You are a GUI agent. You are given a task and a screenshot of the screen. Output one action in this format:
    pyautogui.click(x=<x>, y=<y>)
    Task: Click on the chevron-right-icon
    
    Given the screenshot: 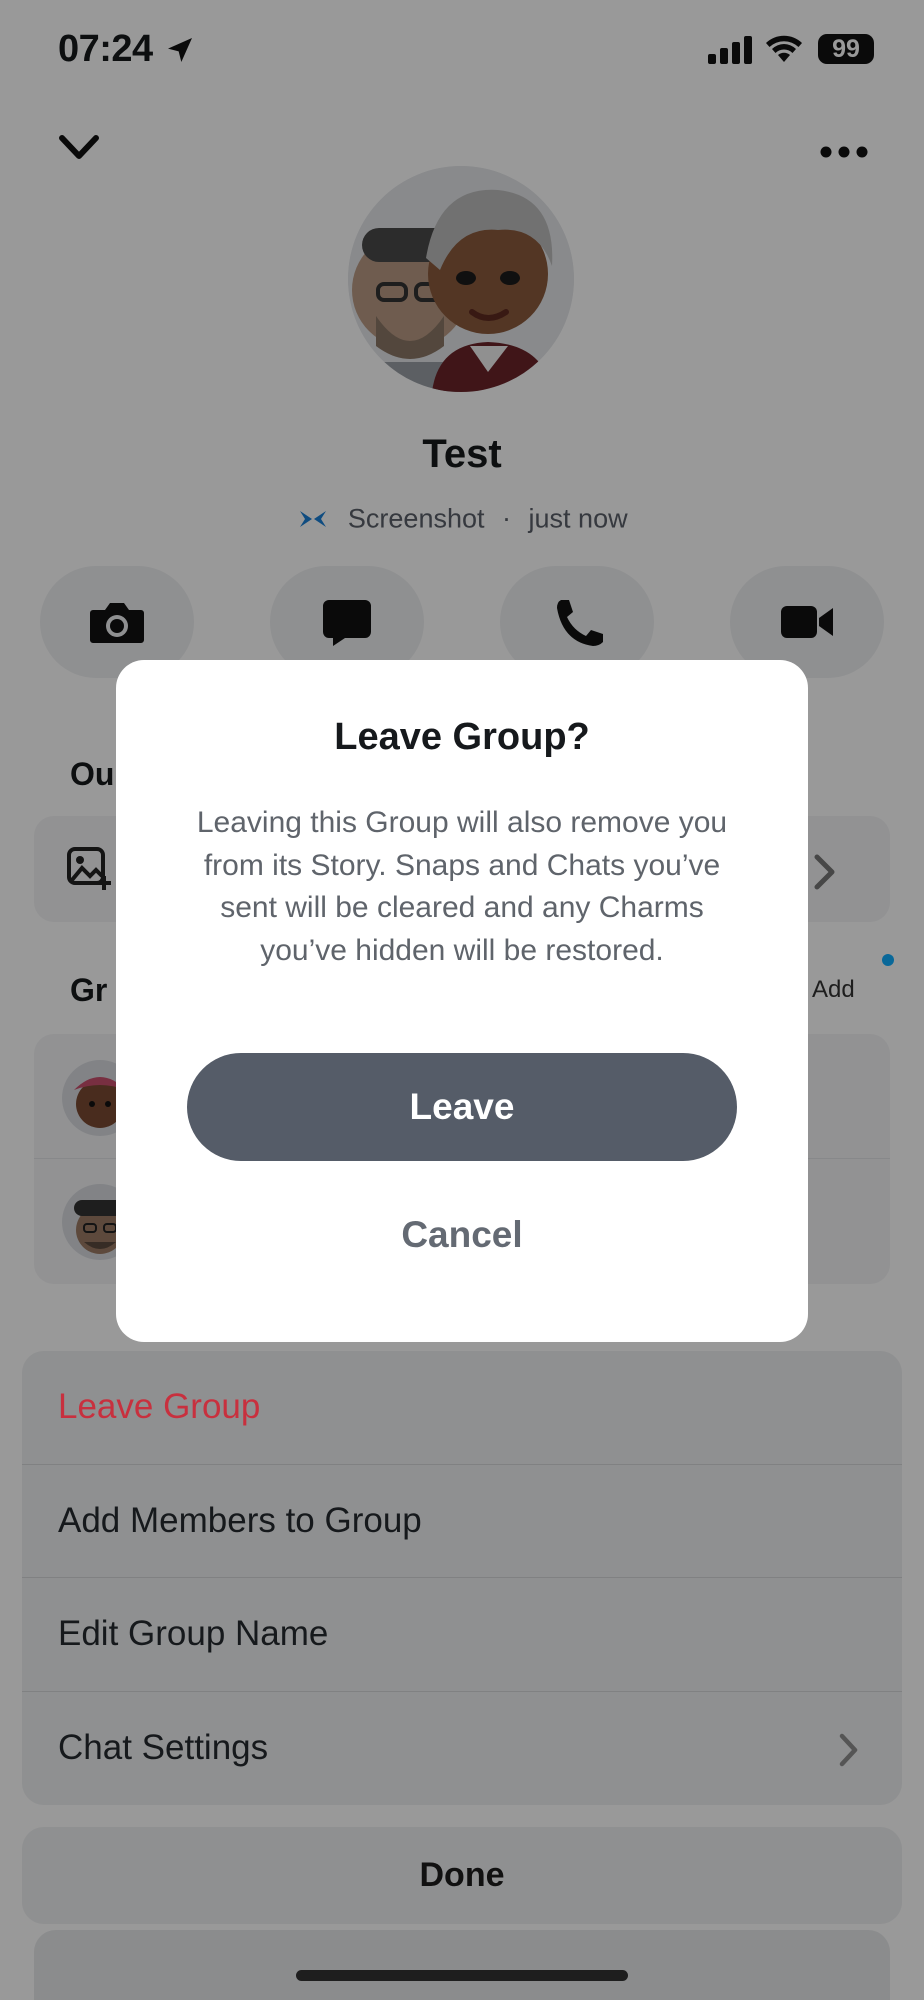 What is the action you would take?
    pyautogui.click(x=848, y=1749)
    